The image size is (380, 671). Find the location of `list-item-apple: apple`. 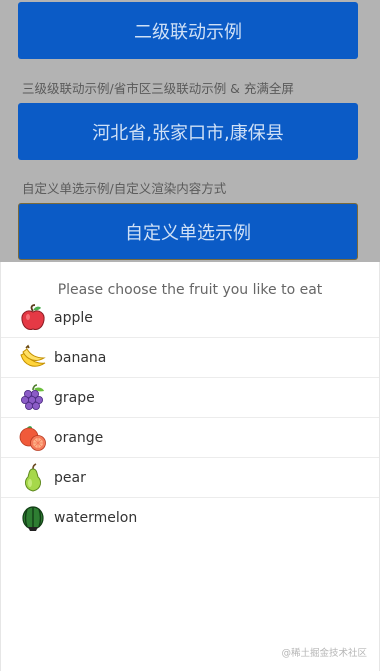

list-item-apple: apple is located at coordinates (190, 318).